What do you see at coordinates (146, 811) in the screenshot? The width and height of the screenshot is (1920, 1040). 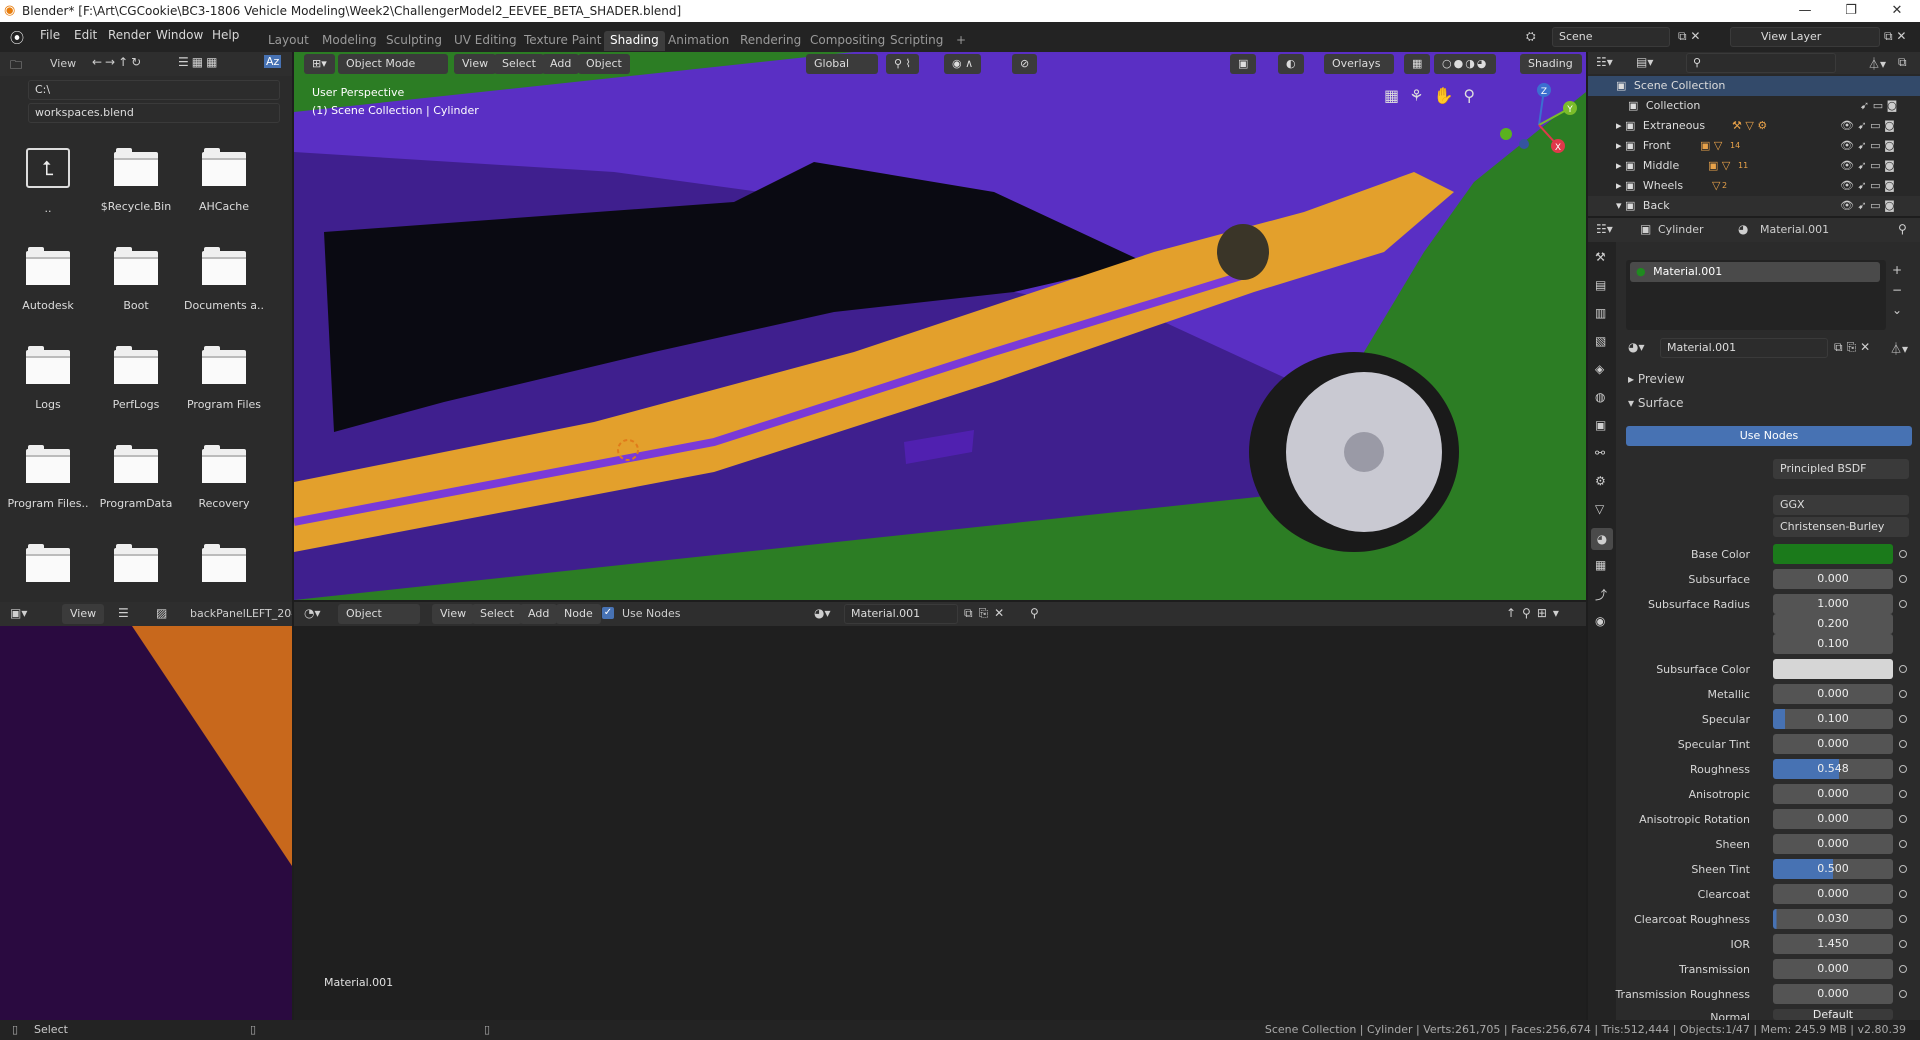 I see `image-editor: ▣▾ View ☰ ▨ backPanelLEFT_204` at bounding box center [146, 811].